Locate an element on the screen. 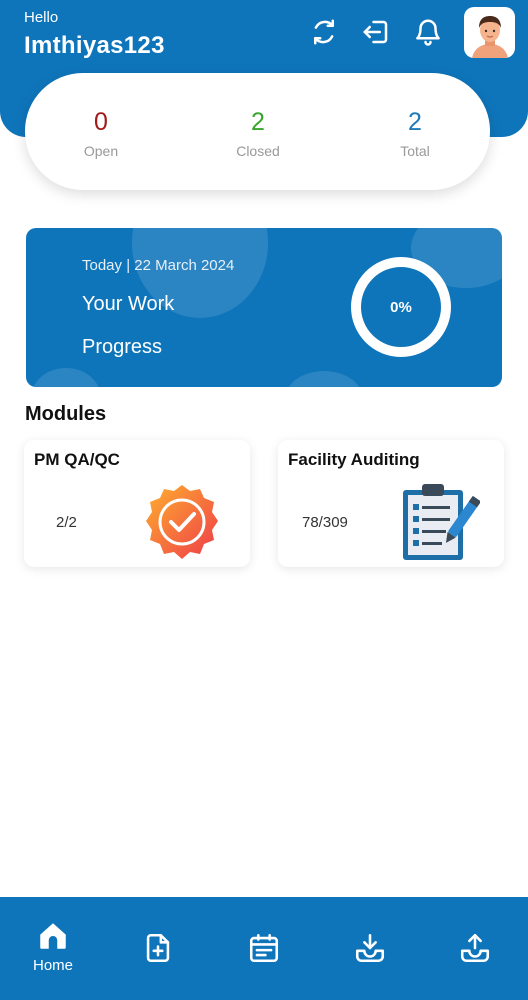 The height and width of the screenshot is (1000, 528). stat-open-value: 0 is located at coordinates (101, 122).